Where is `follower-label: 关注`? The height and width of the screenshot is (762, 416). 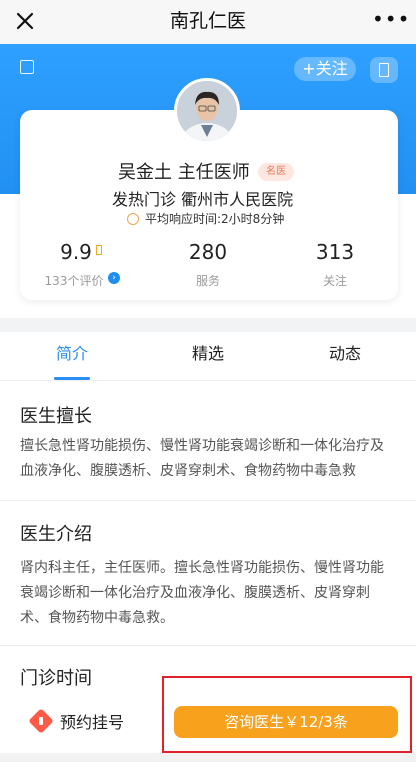
follower-label: 关注 is located at coordinates (334, 281).